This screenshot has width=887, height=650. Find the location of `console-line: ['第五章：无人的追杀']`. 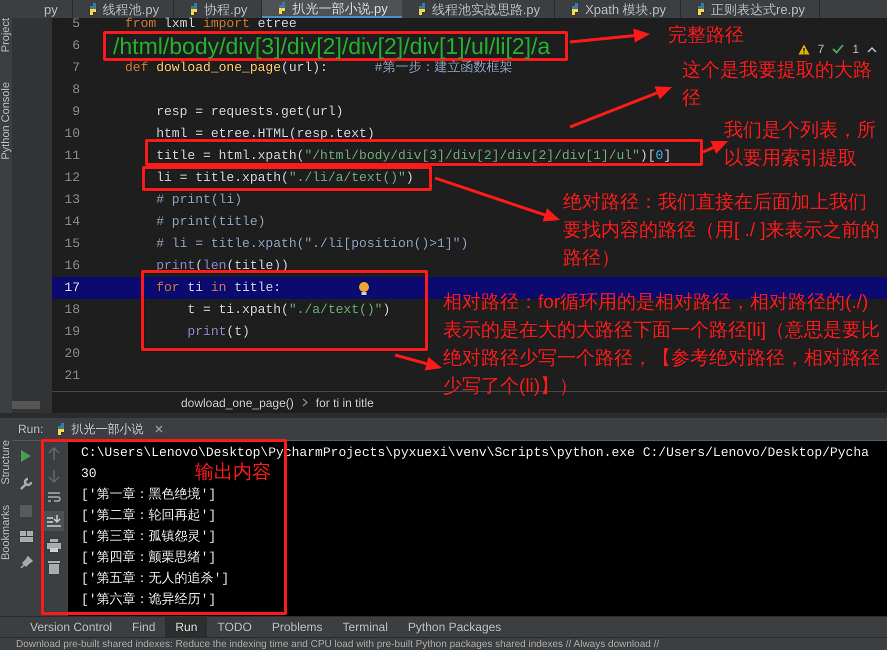

console-line: ['第五章：无人的追杀'] is located at coordinates (155, 579).